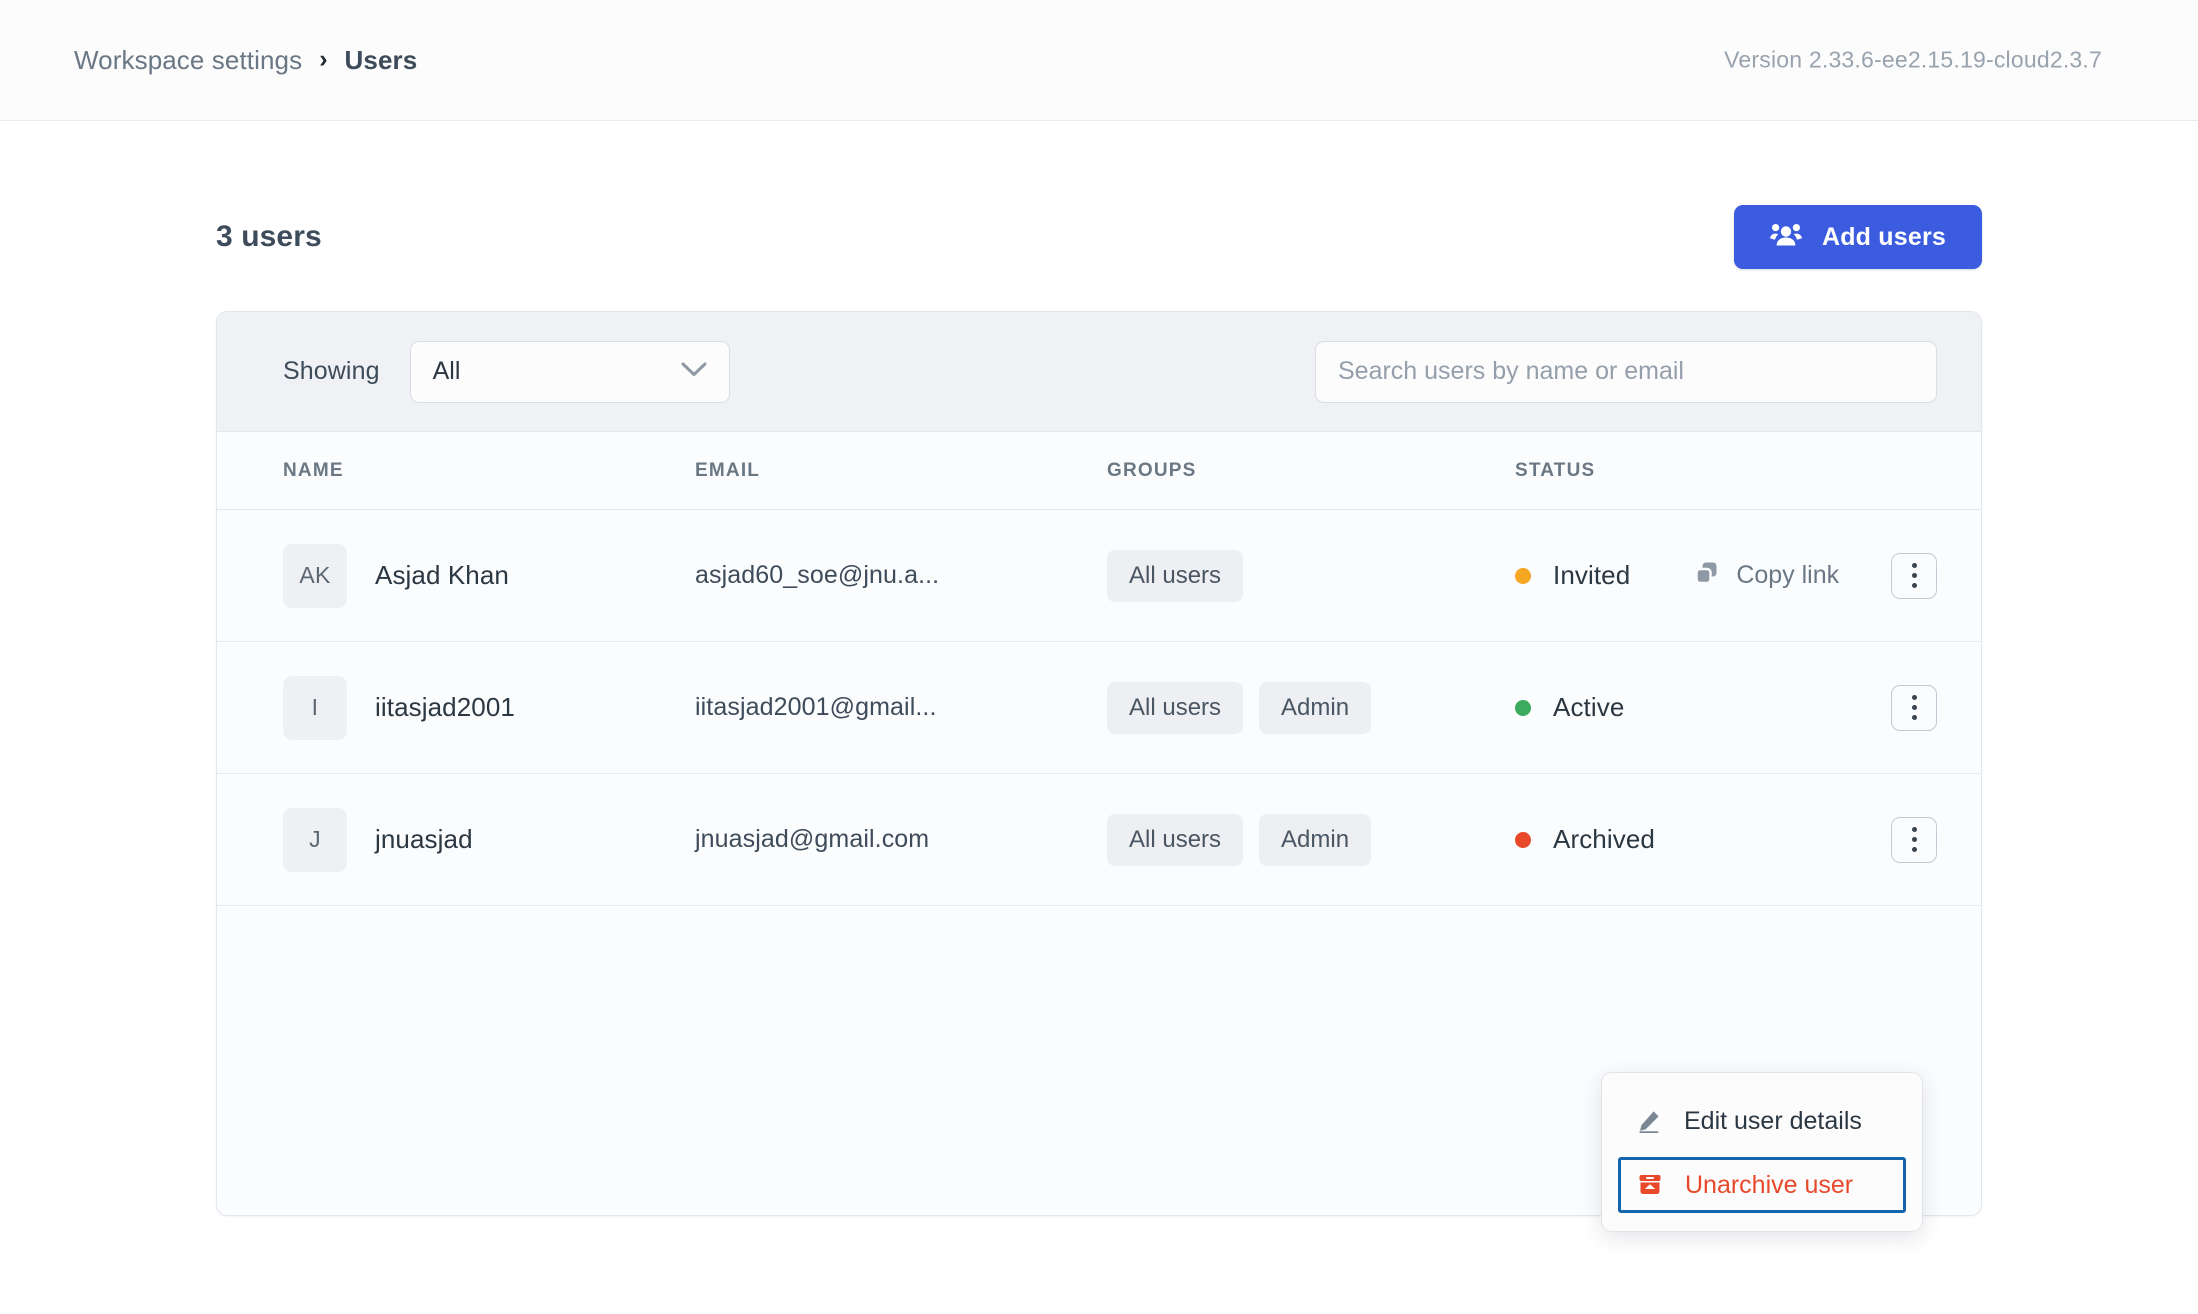 The width and height of the screenshot is (2198, 1314). I want to click on user-status-cell: Invited Copy link, so click(1726, 575).